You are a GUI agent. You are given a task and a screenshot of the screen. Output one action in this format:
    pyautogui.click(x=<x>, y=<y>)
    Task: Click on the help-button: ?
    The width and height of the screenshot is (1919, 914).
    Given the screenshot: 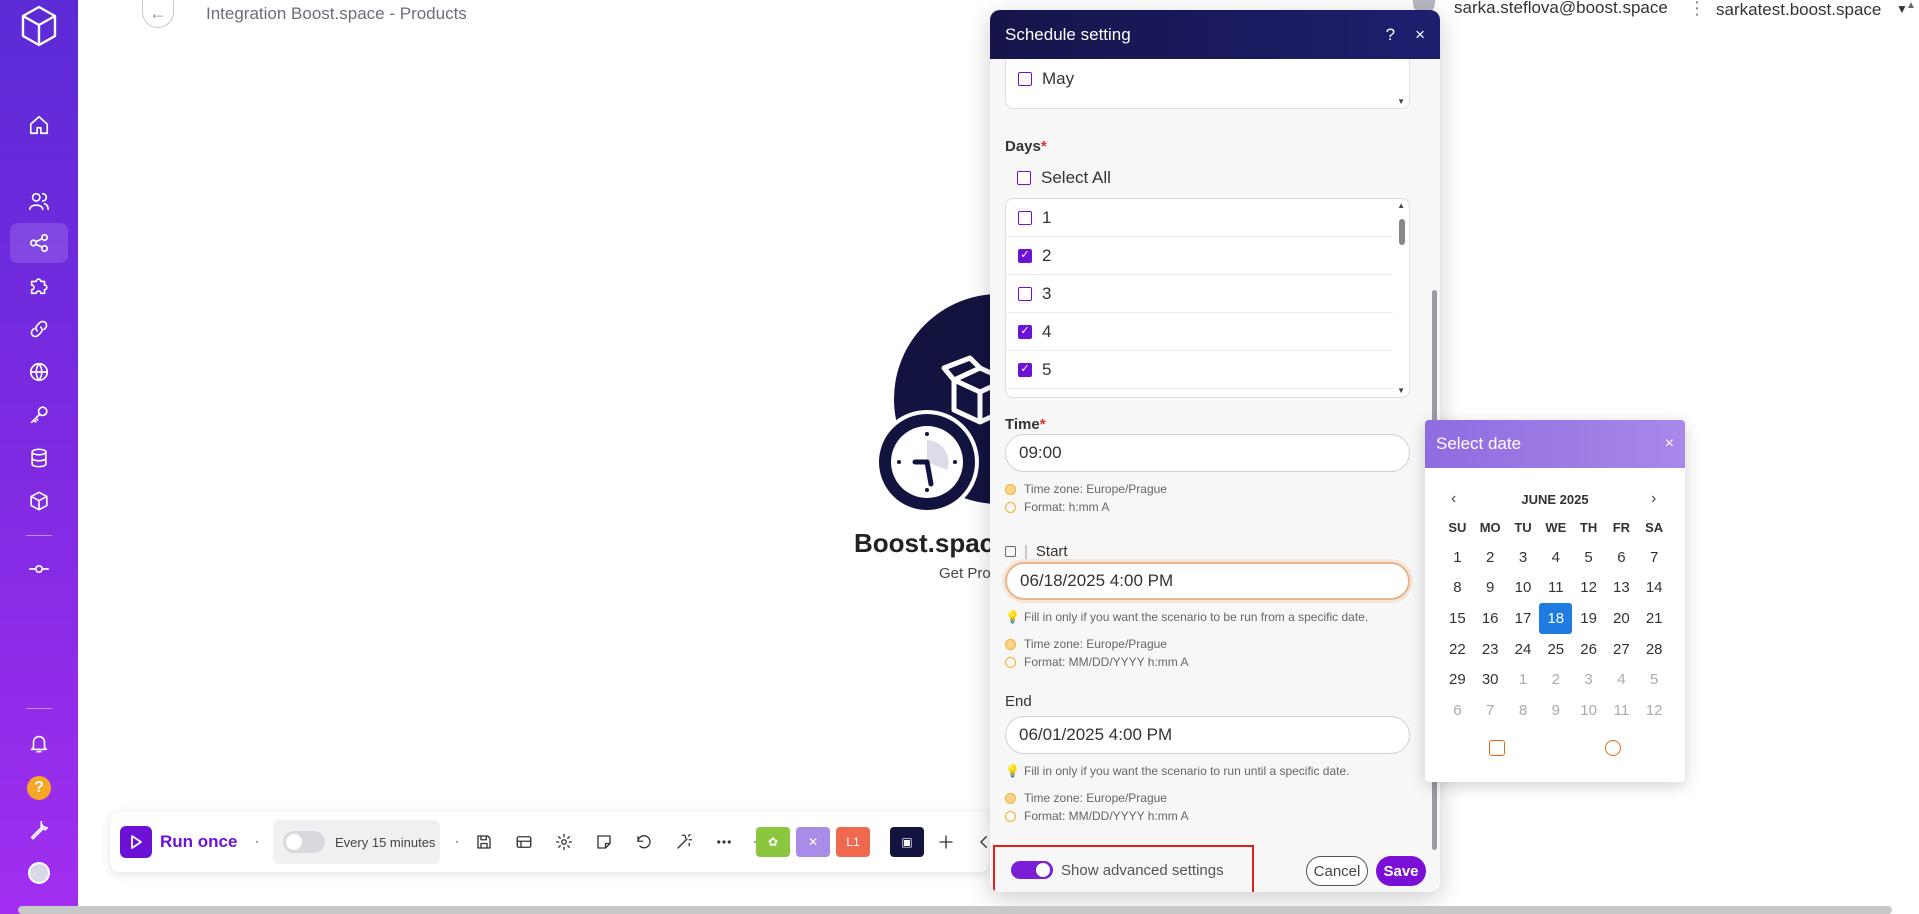 What is the action you would take?
    pyautogui.click(x=1390, y=35)
    